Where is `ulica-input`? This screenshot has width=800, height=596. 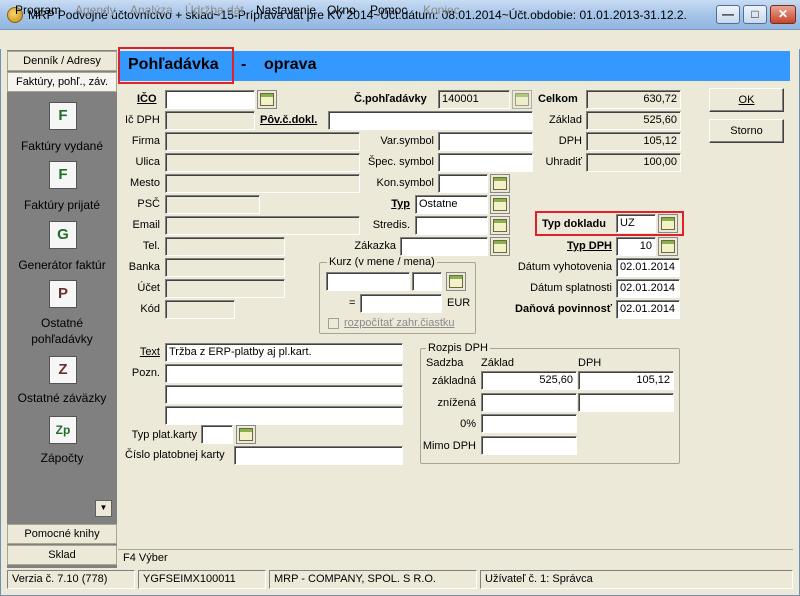 ulica-input is located at coordinates (262, 162).